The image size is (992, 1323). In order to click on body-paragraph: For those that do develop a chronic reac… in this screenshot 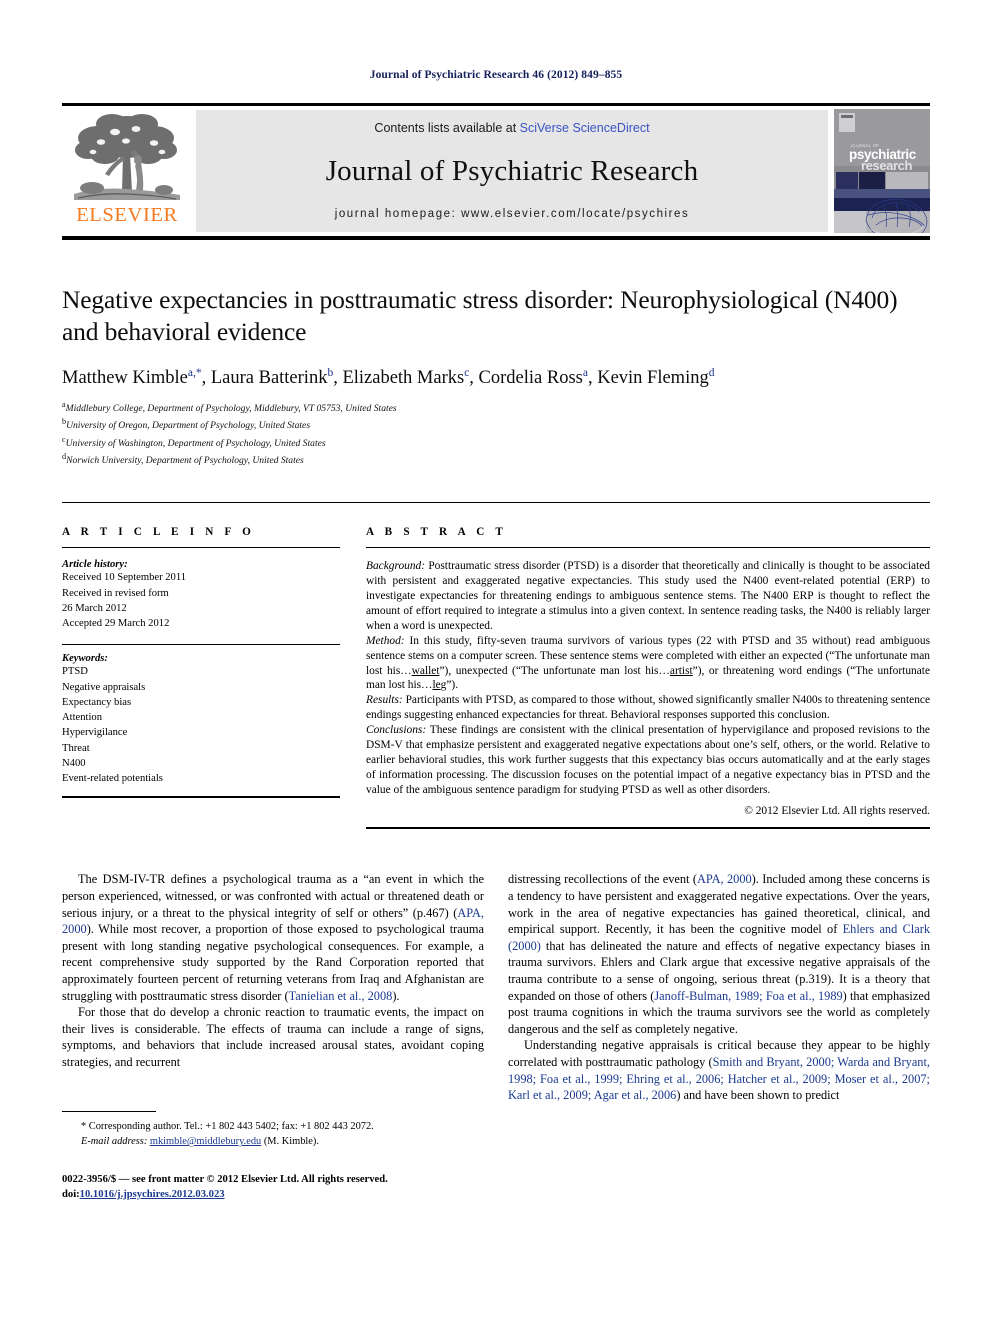, I will do `click(273, 1037)`.